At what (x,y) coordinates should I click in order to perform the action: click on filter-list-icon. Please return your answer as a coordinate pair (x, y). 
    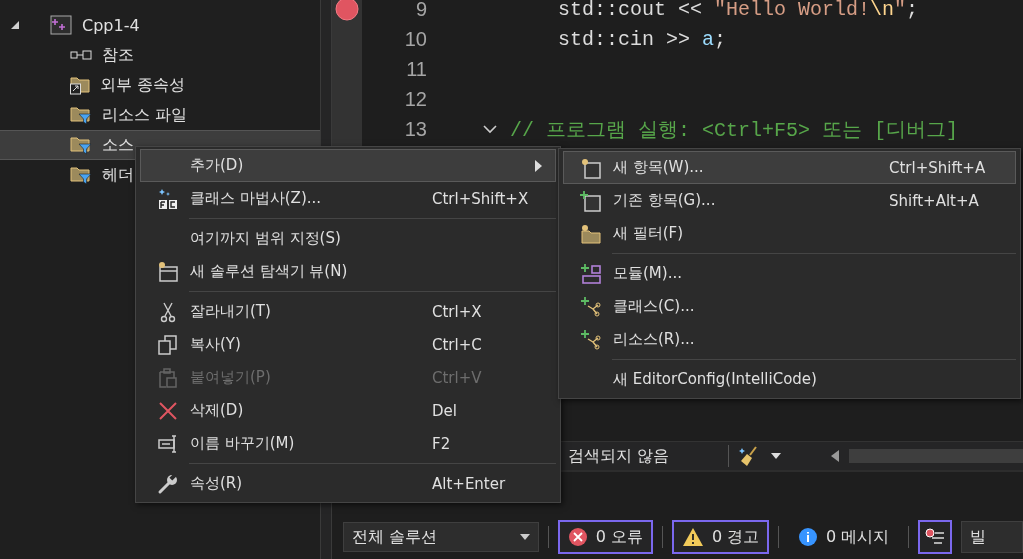
    Looking at the image, I should click on (935, 537).